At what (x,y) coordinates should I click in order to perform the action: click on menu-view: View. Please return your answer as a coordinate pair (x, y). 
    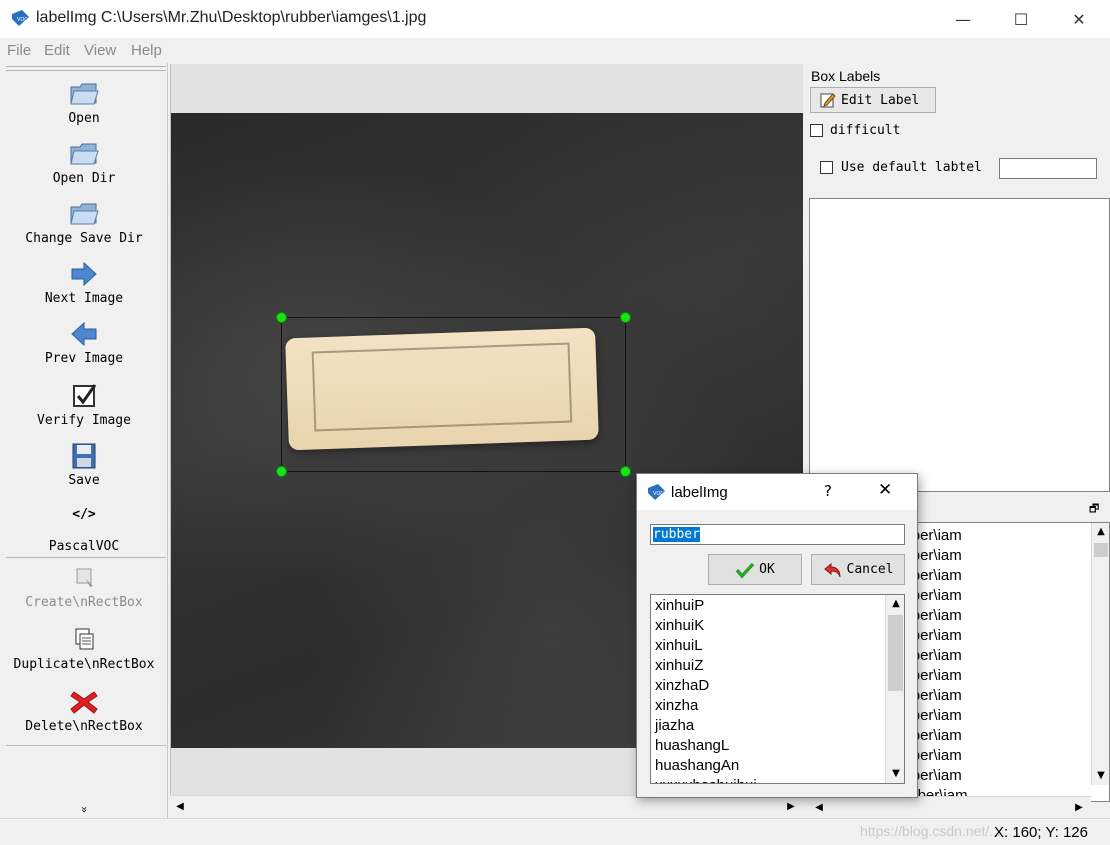
    Looking at the image, I should click on (100, 50).